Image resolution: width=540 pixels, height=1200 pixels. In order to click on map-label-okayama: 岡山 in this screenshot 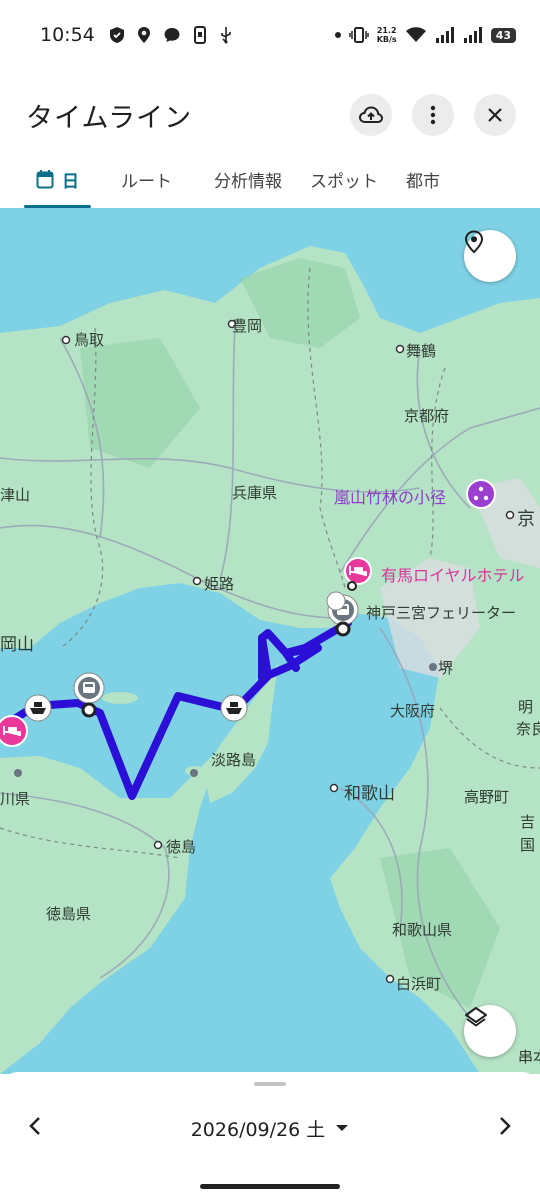, I will do `click(17, 645)`.